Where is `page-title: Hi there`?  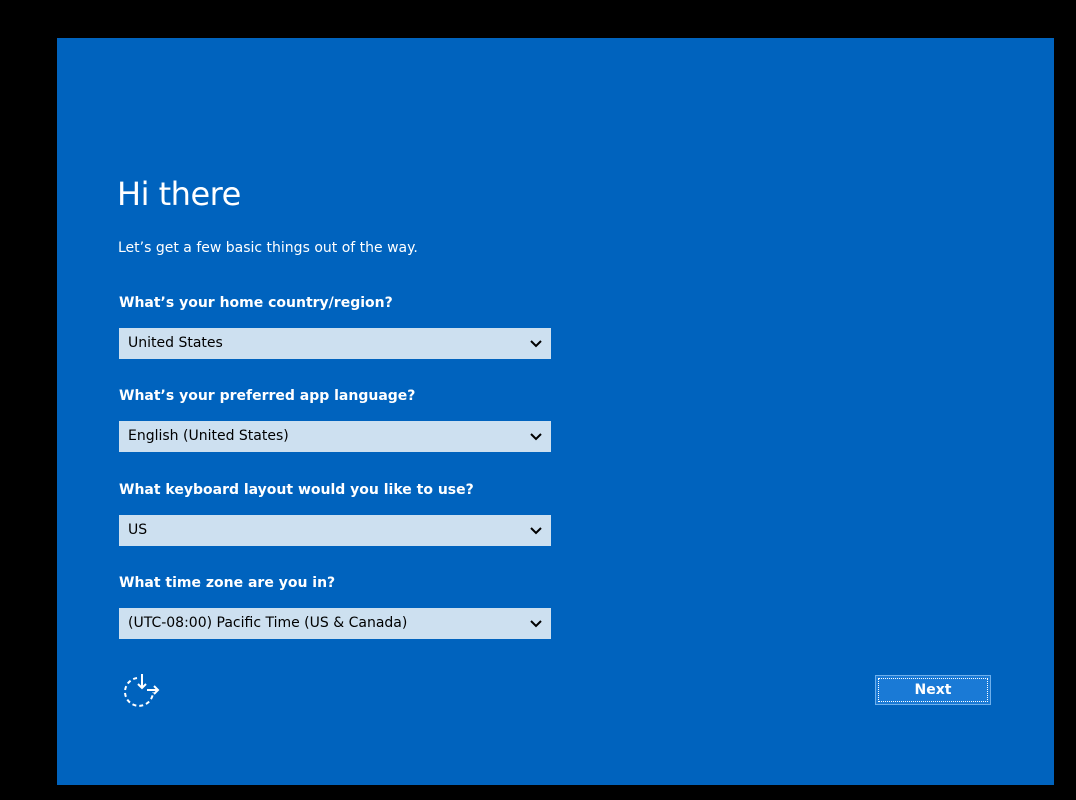 page-title: Hi there is located at coordinates (179, 194).